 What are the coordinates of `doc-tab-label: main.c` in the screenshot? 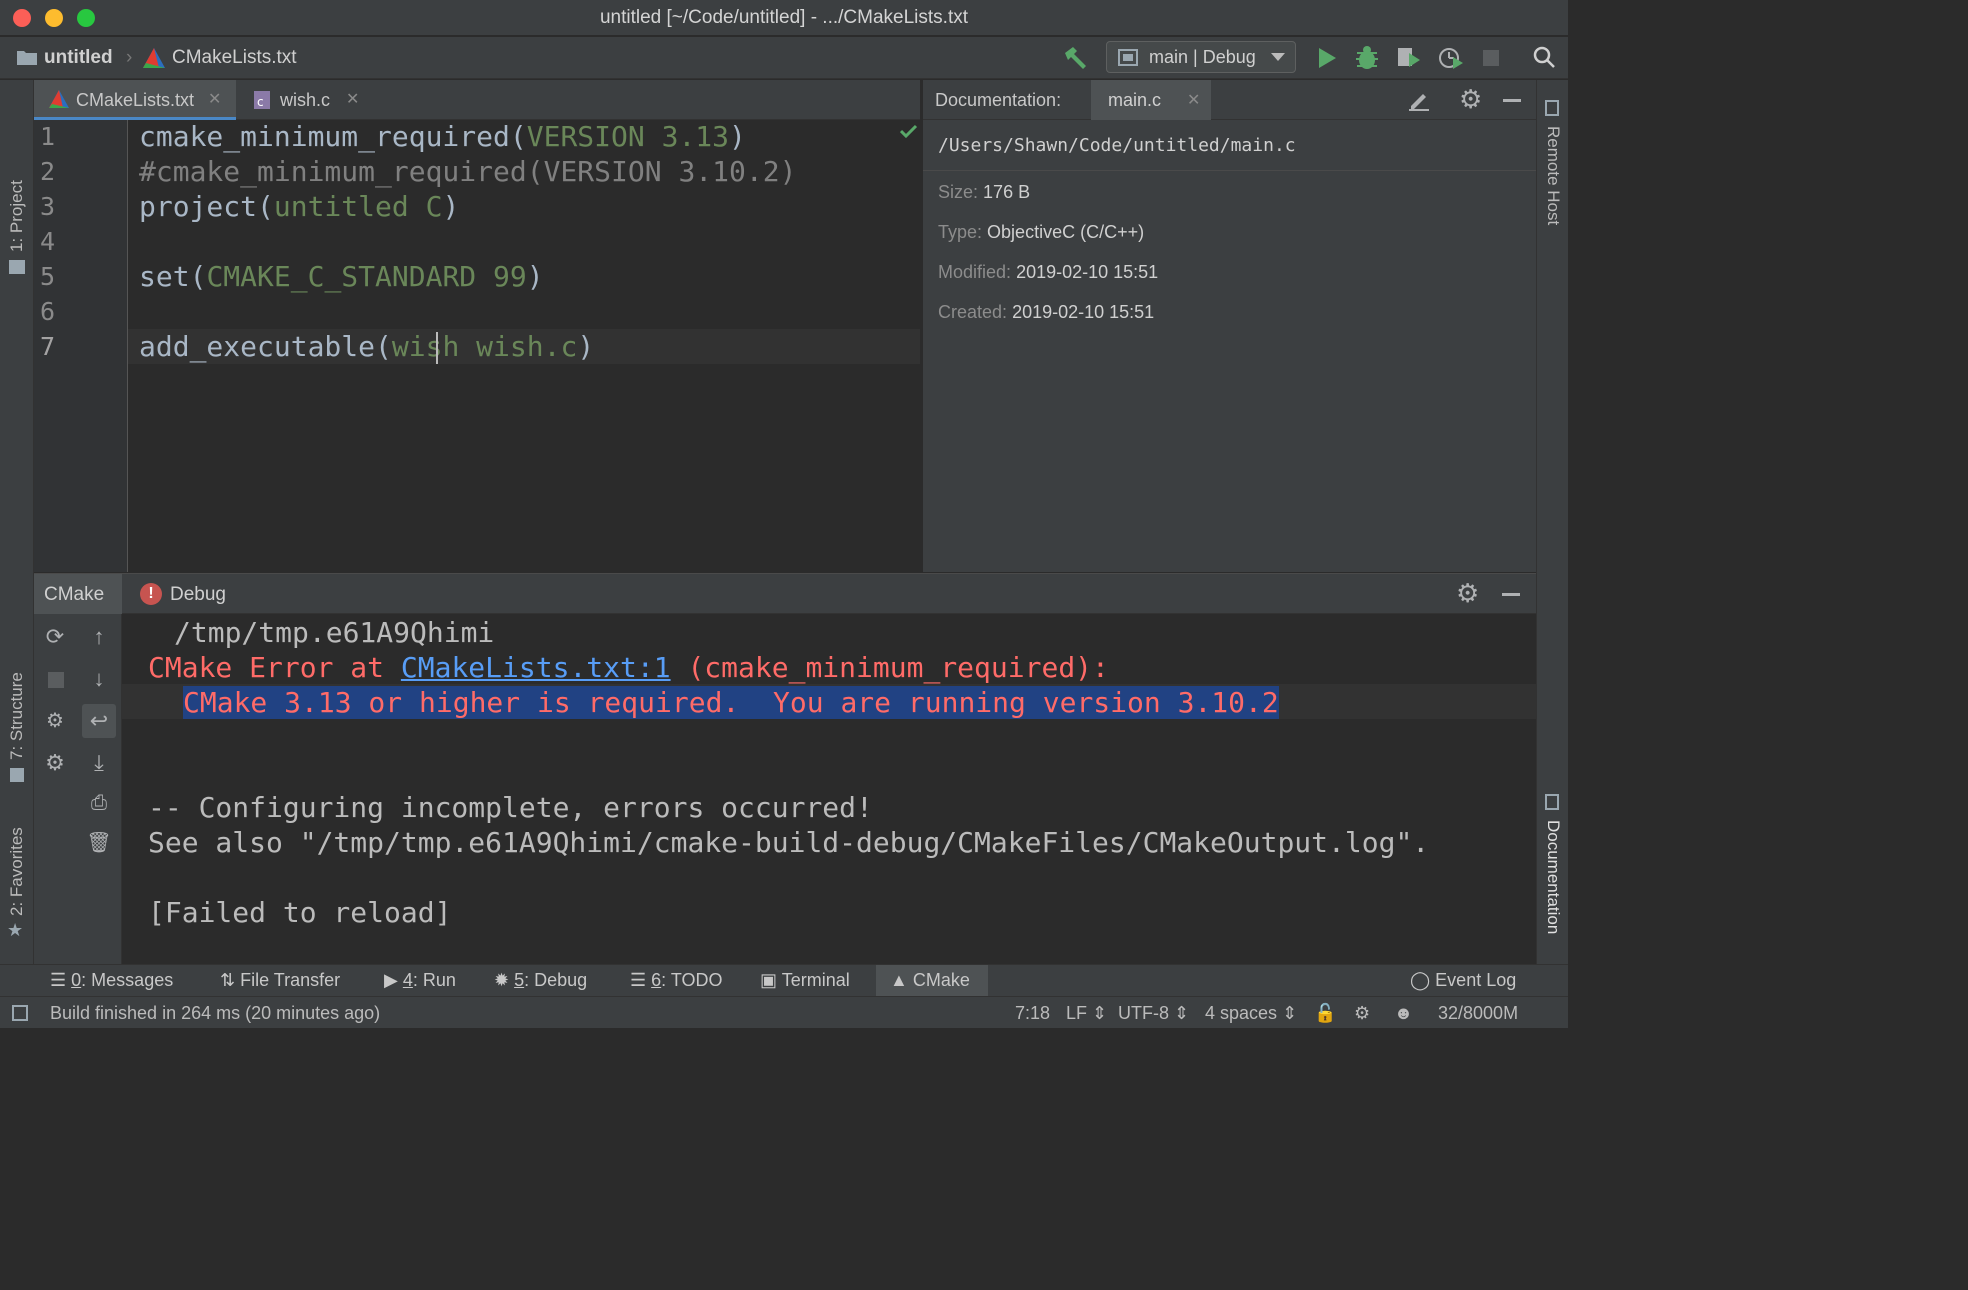 It's located at (1135, 100).